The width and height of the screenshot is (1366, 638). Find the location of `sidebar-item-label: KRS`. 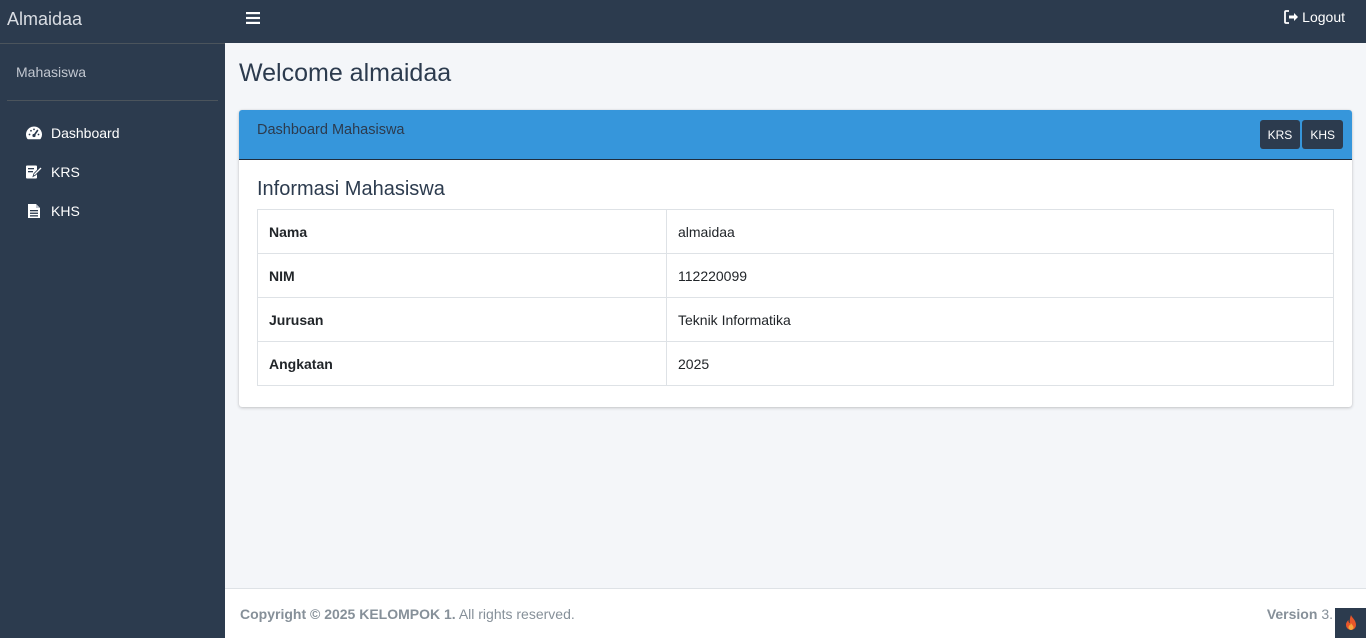

sidebar-item-label: KRS is located at coordinates (65, 171).